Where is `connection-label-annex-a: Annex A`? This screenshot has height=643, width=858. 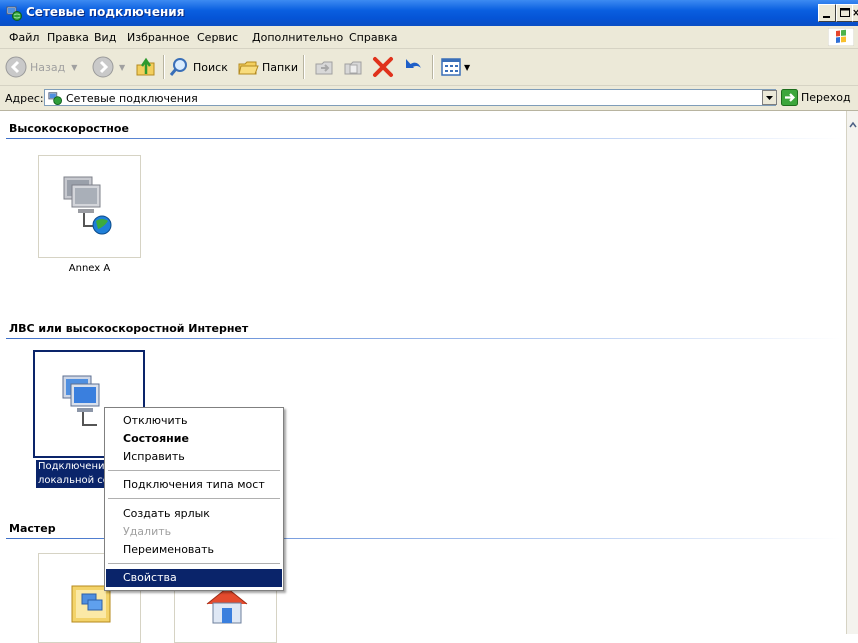
connection-label-annex-a: Annex A is located at coordinates (89, 268).